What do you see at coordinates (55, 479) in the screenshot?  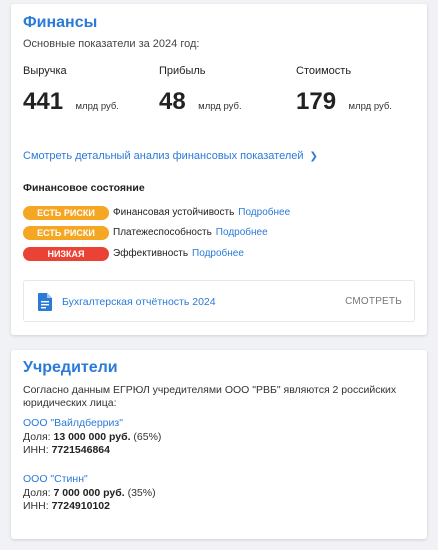 I see `founder-name-link: ООО "Стинн"` at bounding box center [55, 479].